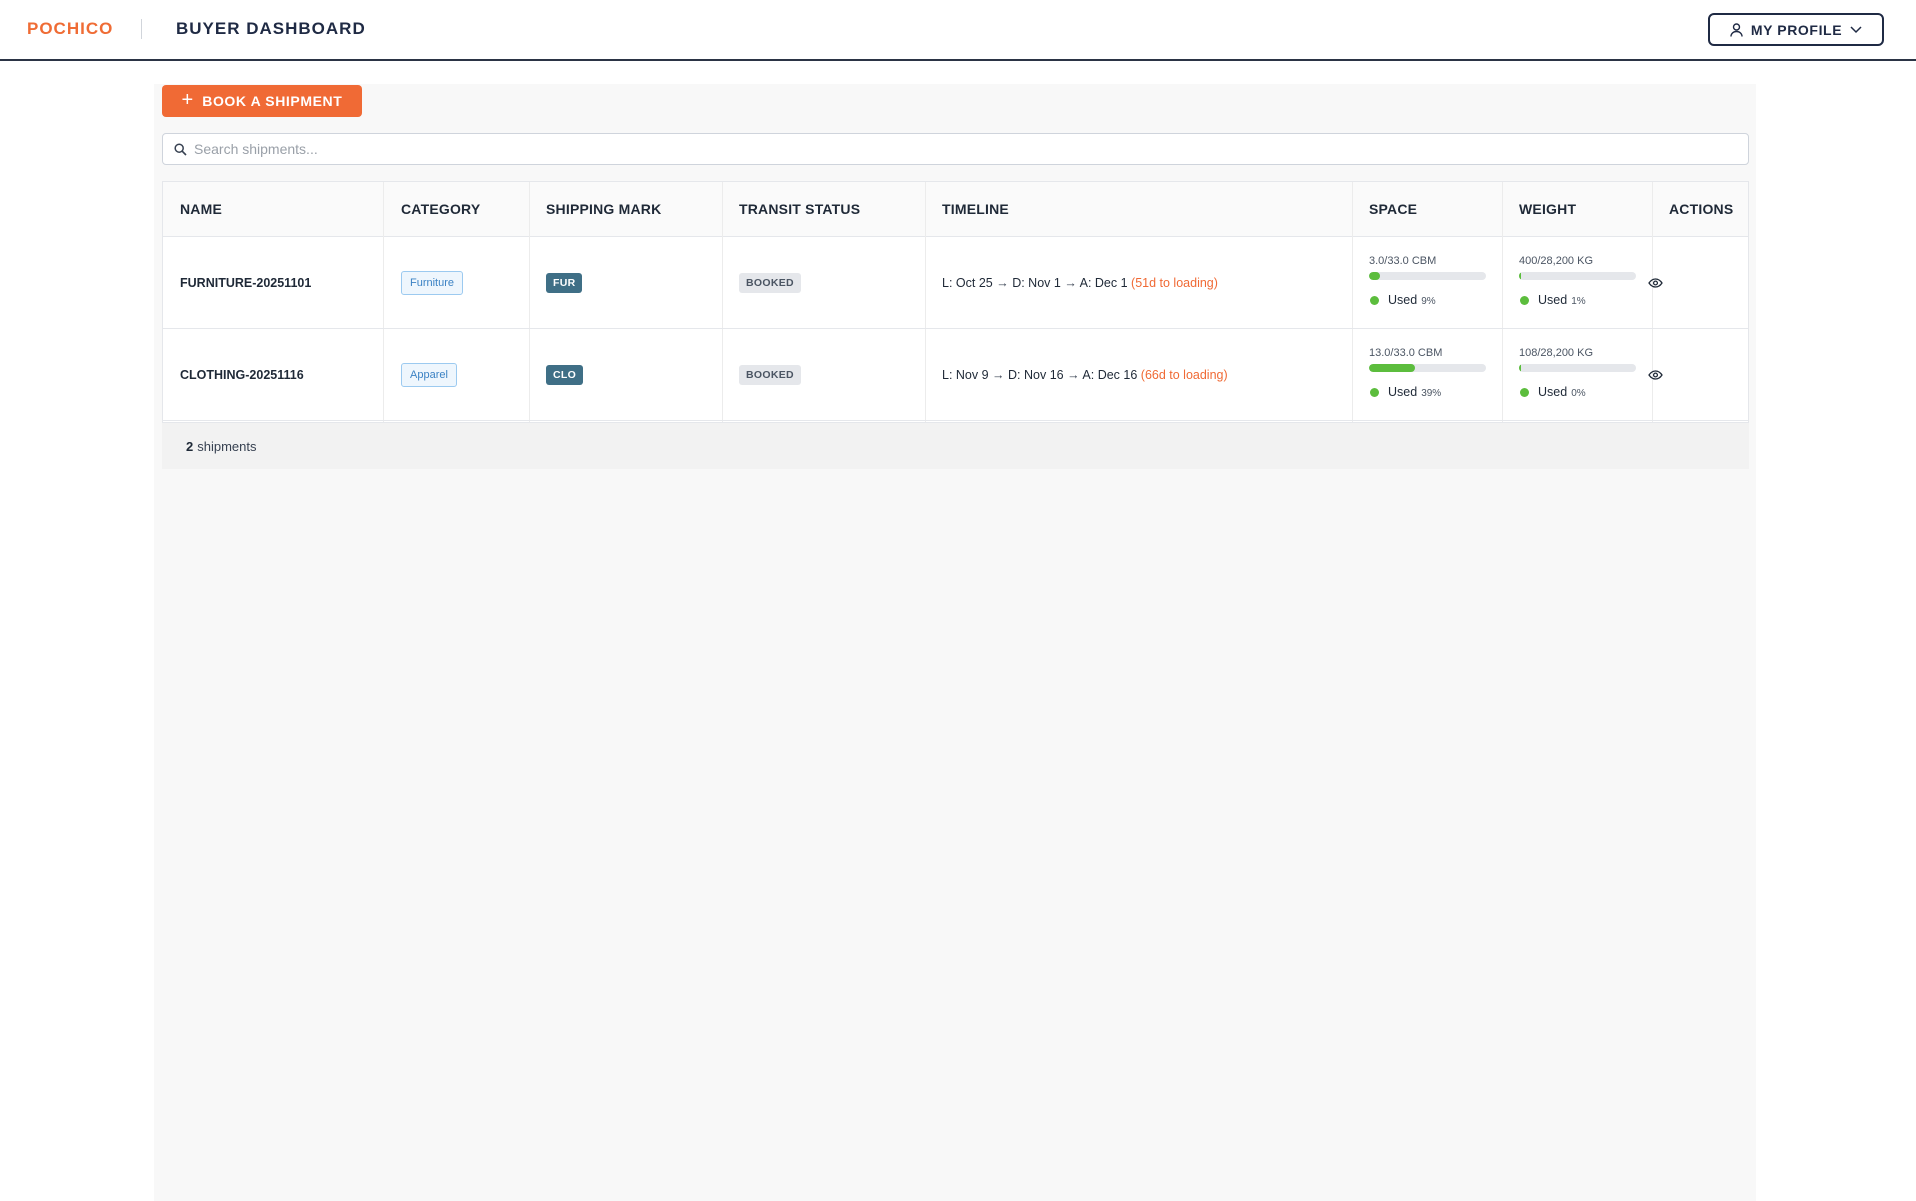  What do you see at coordinates (271, 28) in the screenshot?
I see `page-title: BUYER DASHBOARD` at bounding box center [271, 28].